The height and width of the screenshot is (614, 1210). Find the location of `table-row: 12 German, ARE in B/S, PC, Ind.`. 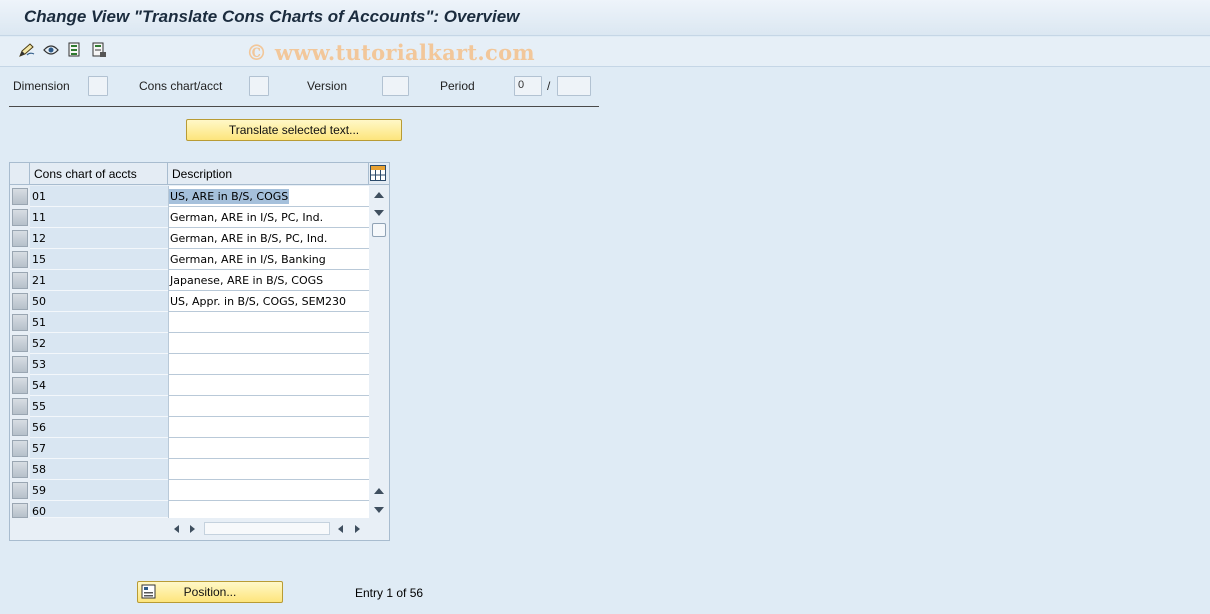

table-row: 12 German, ARE in B/S, PC, Ind. is located at coordinates (189, 238).